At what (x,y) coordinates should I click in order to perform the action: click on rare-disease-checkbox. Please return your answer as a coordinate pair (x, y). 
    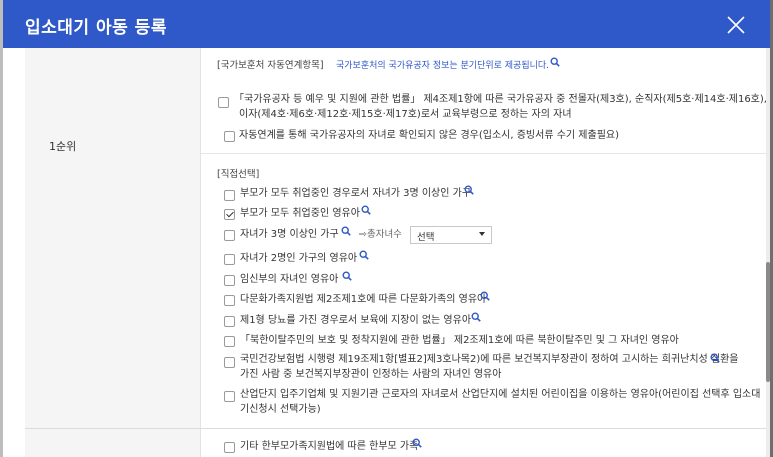
    Looking at the image, I should click on (229, 362).